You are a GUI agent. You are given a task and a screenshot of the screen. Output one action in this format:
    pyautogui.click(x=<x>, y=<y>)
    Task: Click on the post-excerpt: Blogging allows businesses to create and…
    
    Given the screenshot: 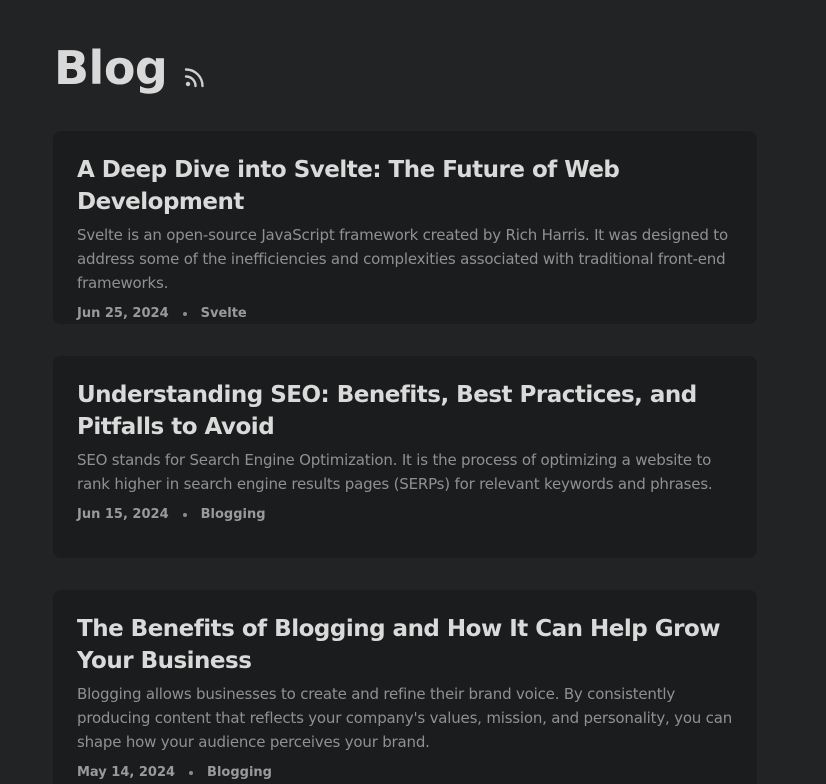 What is the action you would take?
    pyautogui.click(x=405, y=718)
    